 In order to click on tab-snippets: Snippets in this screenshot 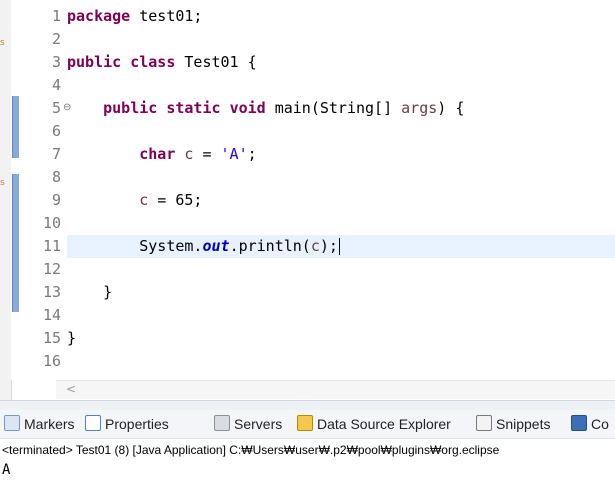, I will do `click(513, 424)`.